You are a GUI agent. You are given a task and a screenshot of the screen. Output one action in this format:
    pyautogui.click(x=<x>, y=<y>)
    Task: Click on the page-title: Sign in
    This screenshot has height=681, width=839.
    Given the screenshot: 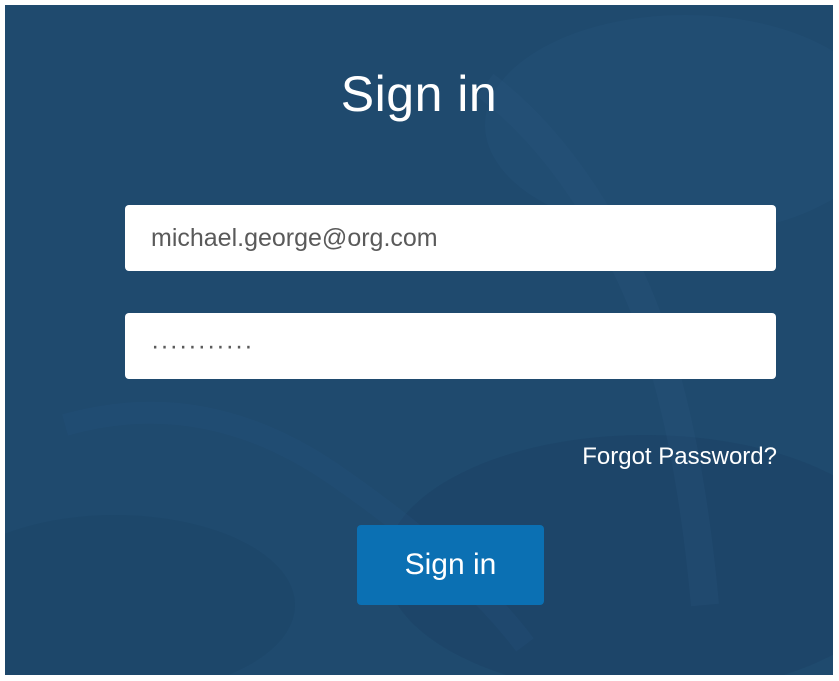 What is the action you would take?
    pyautogui.click(x=419, y=94)
    